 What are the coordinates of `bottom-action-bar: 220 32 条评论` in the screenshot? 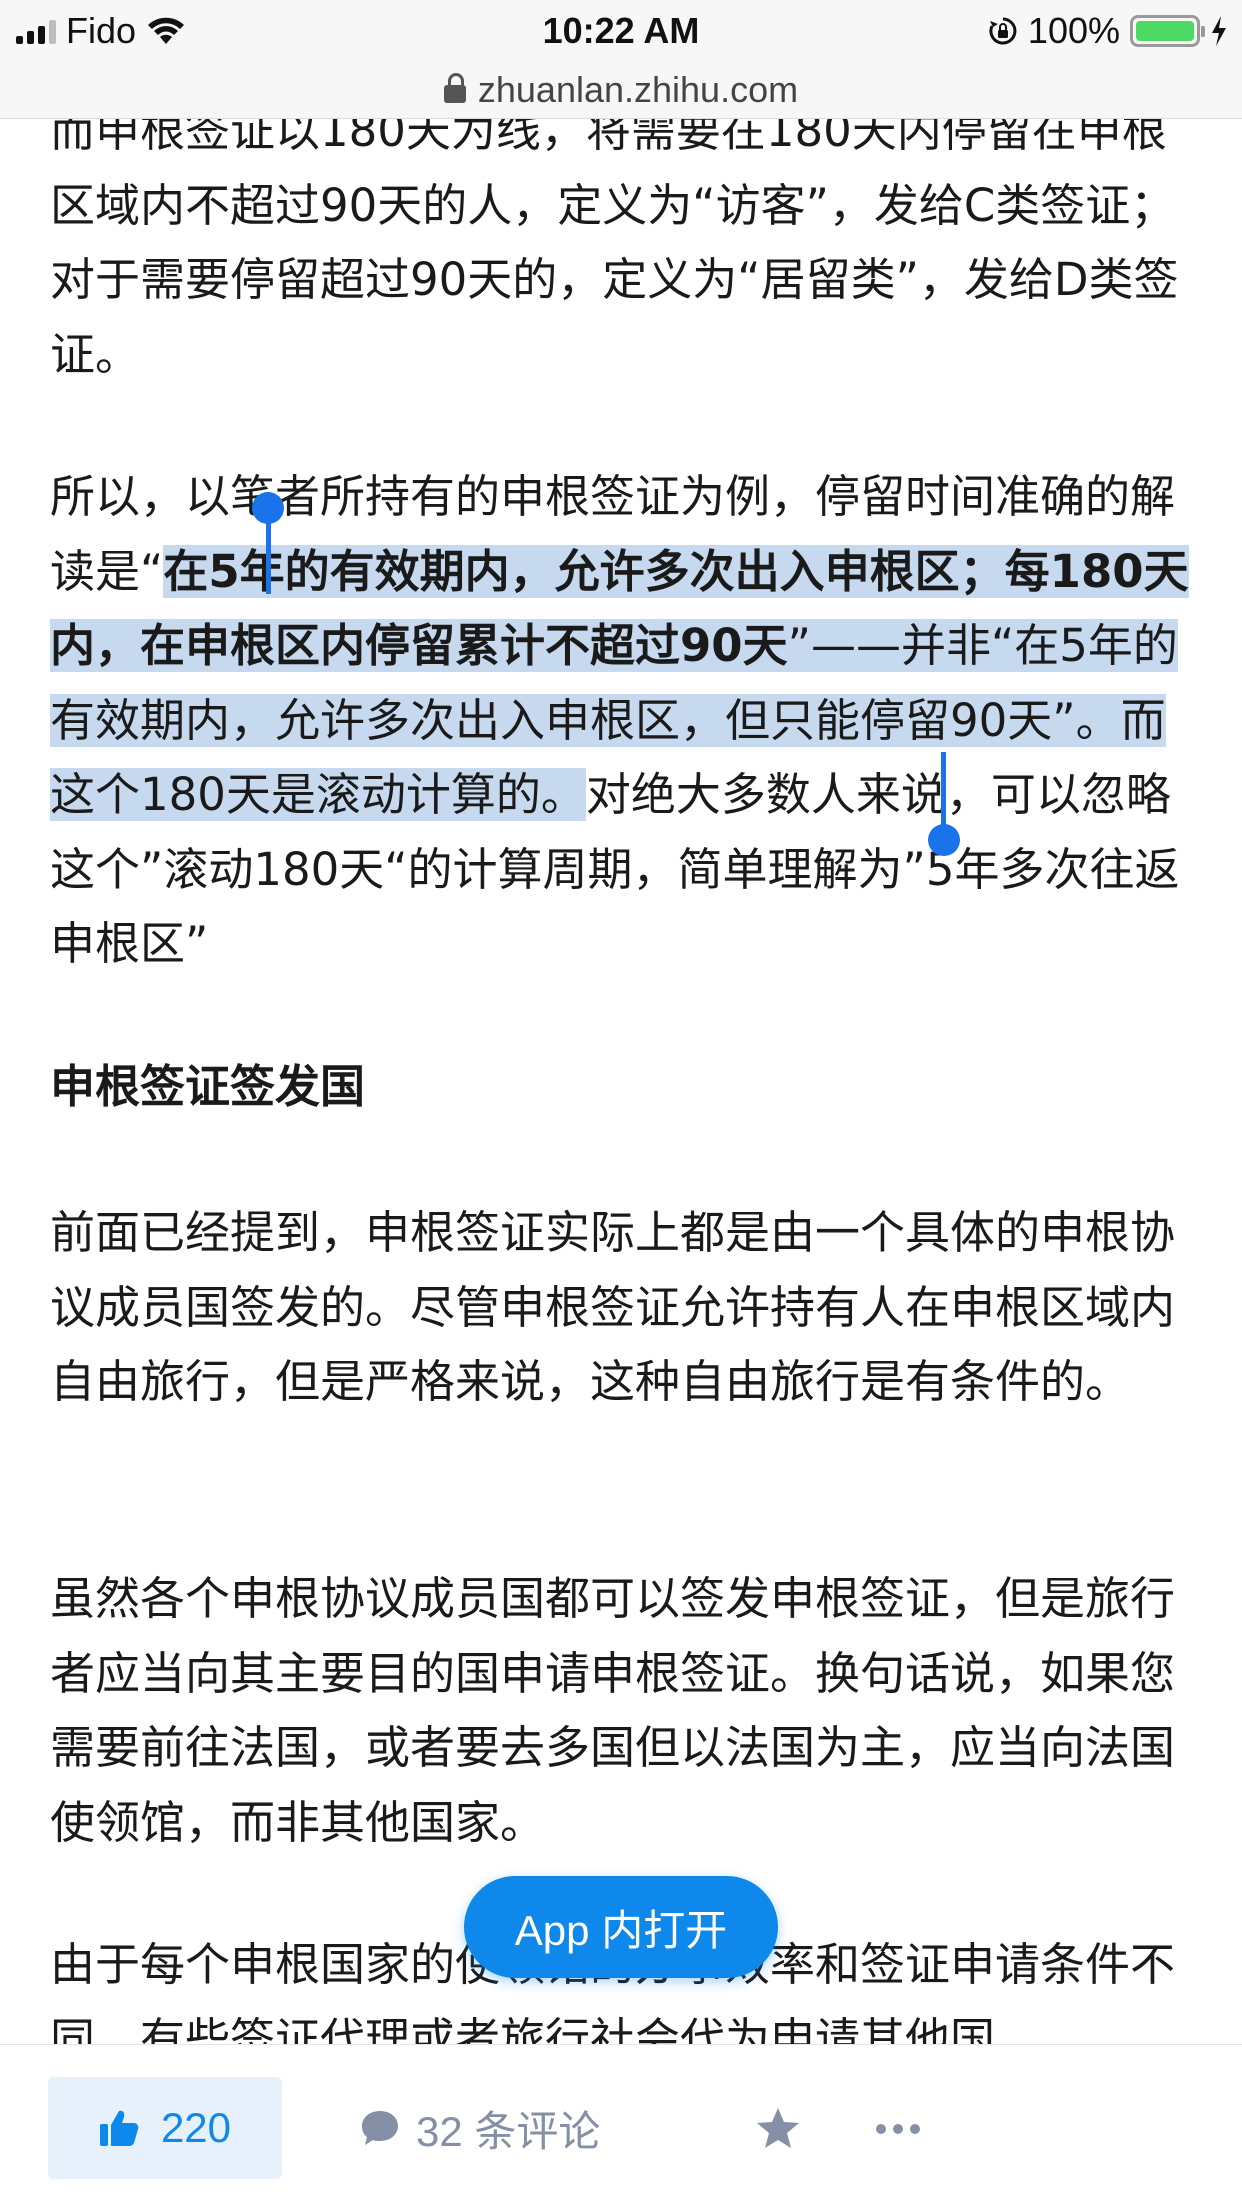 It's located at (621, 2126).